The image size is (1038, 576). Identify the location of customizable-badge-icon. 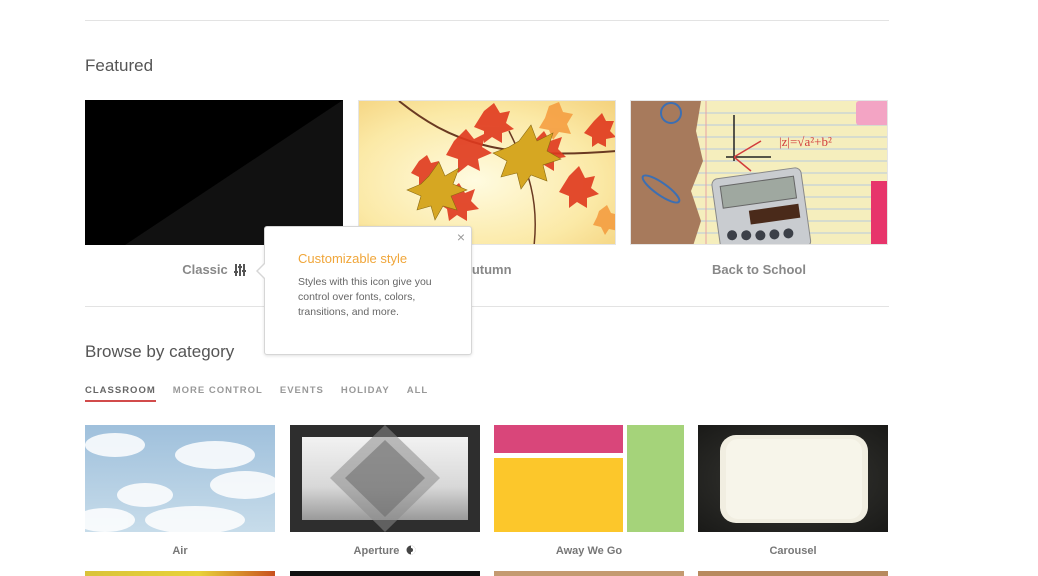
(411, 551).